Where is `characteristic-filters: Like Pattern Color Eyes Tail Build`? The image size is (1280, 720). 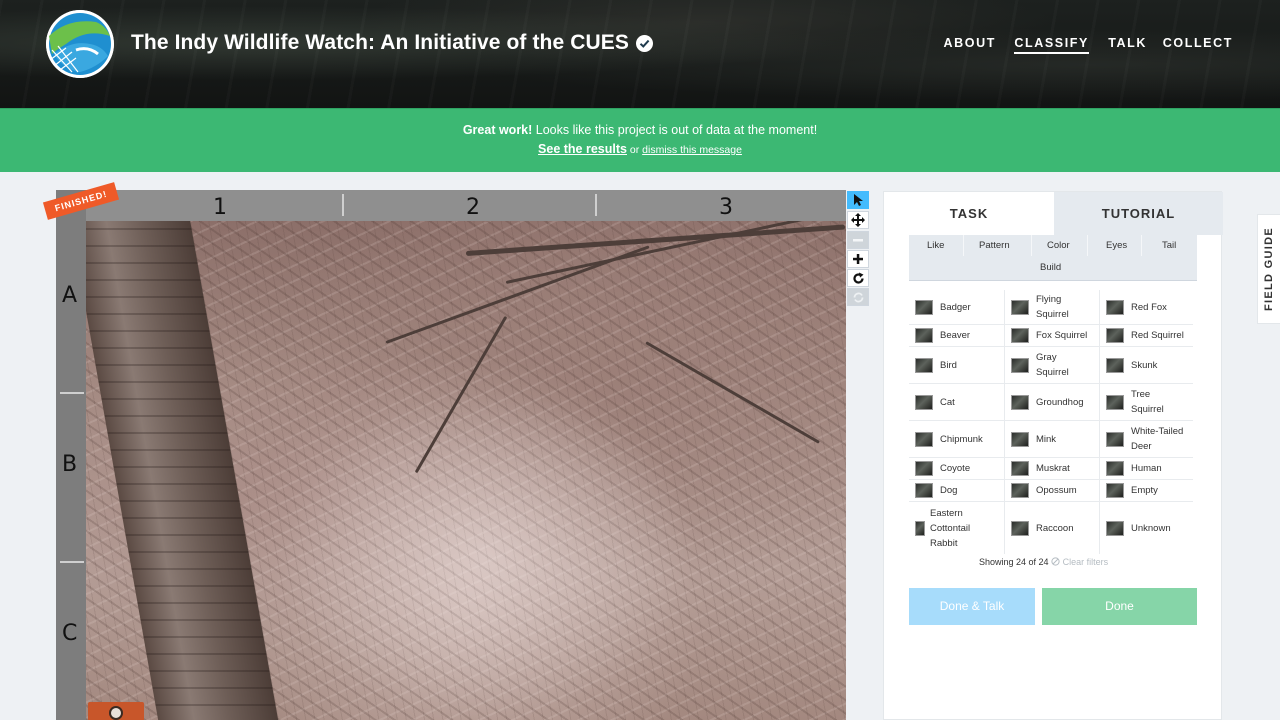 characteristic-filters: Like Pattern Color Eyes Tail Build is located at coordinates (1053, 258).